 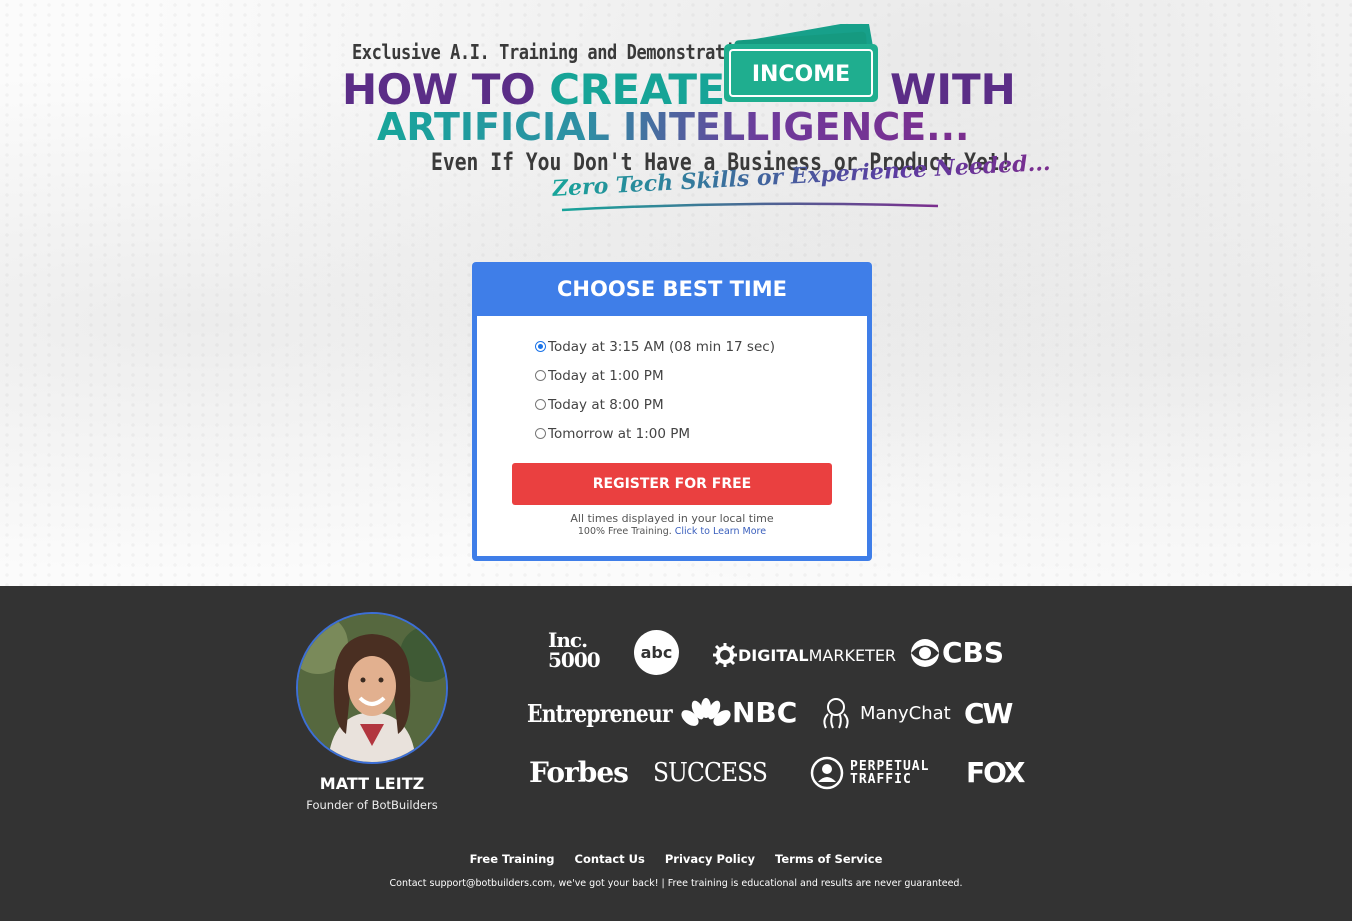 I want to click on footer-link-terms: Terms of Service, so click(x=828, y=859).